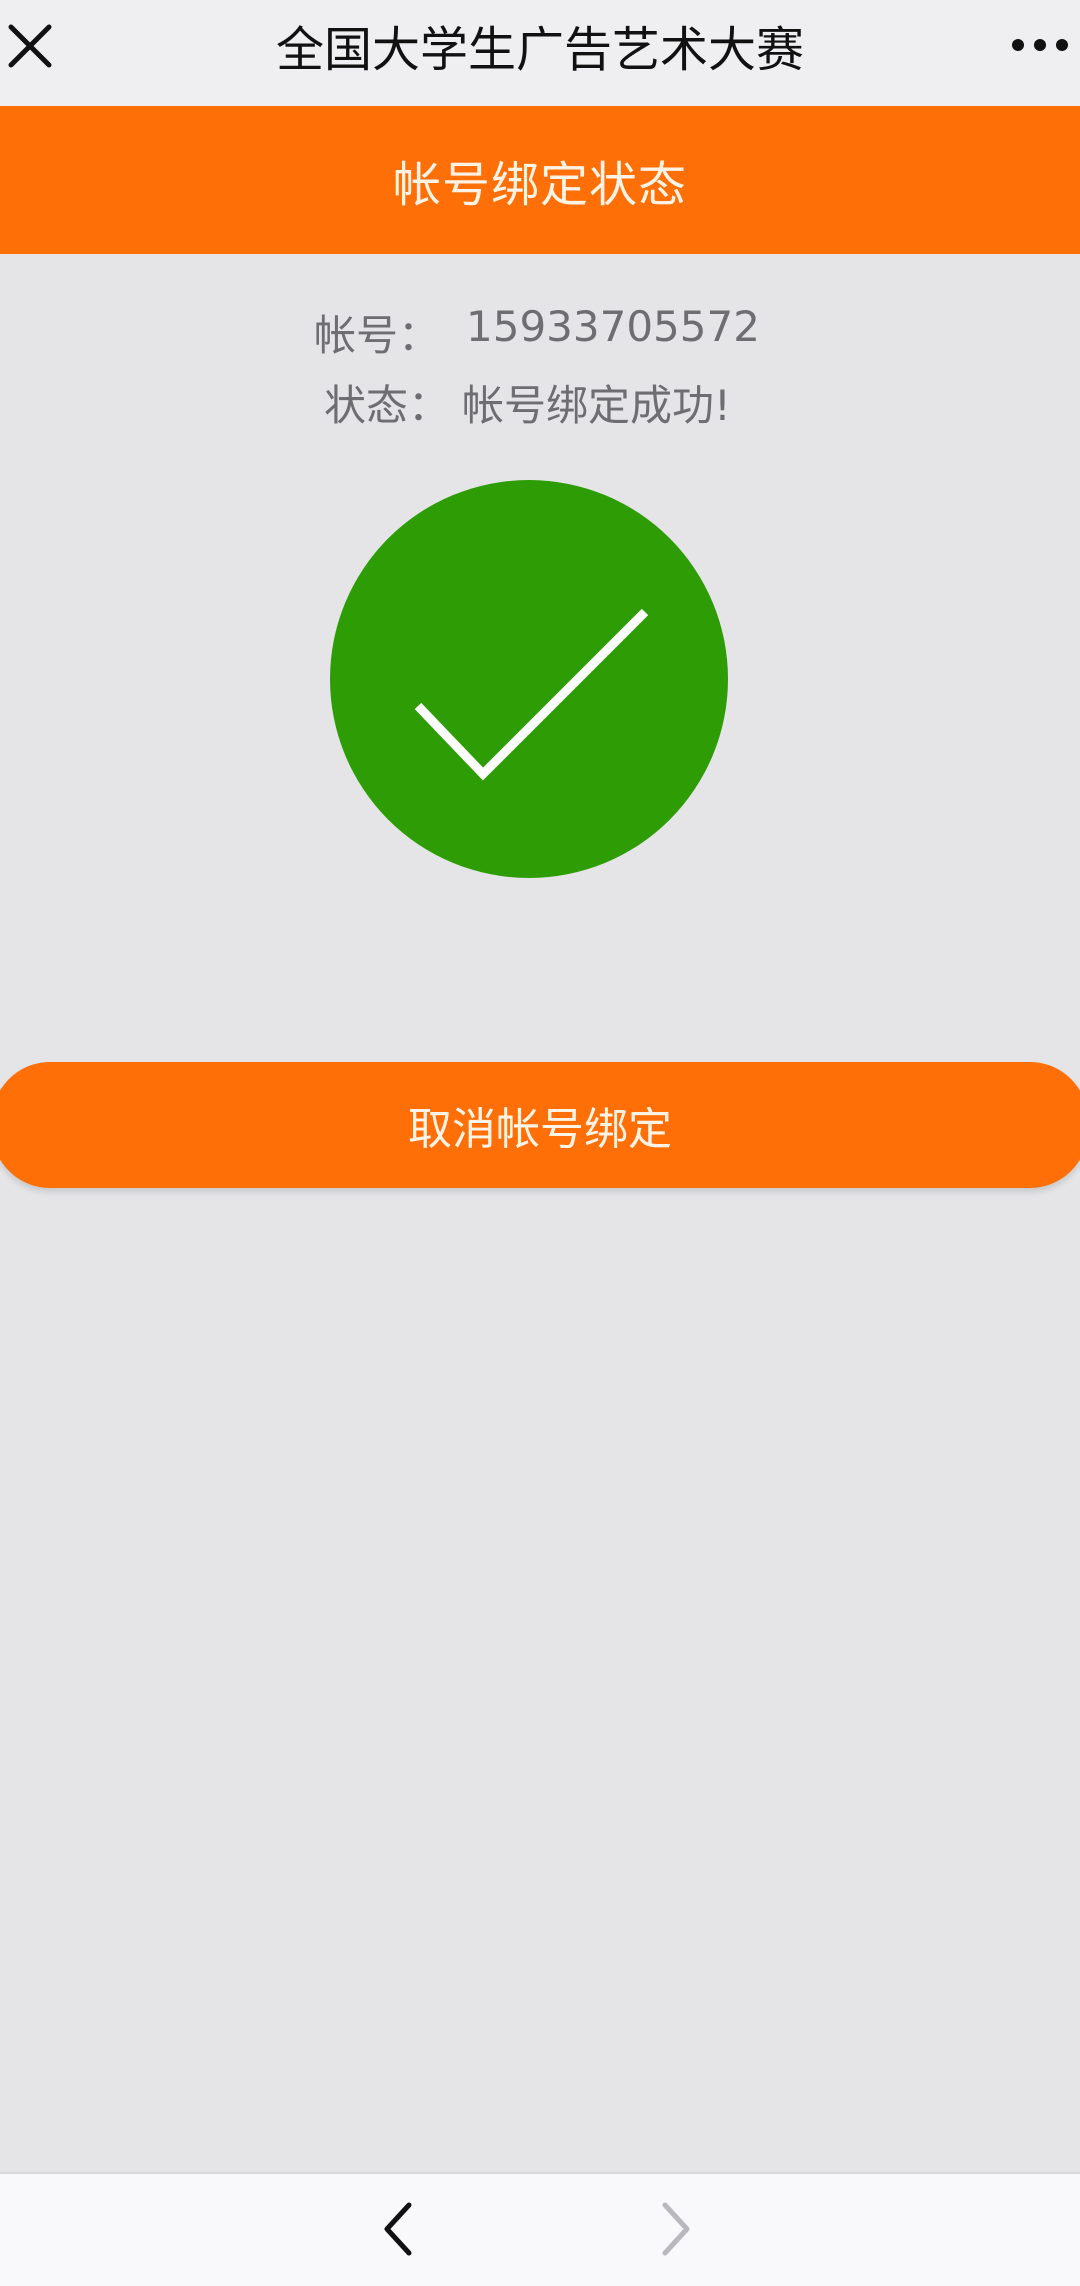 Image resolution: width=1080 pixels, height=2286 pixels. I want to click on more-button, so click(1040, 45).